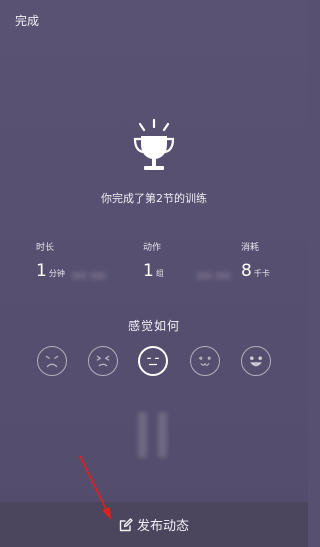 This screenshot has width=320, height=547. What do you see at coordinates (205, 361) in the screenshot?
I see `good-face-icon` at bounding box center [205, 361].